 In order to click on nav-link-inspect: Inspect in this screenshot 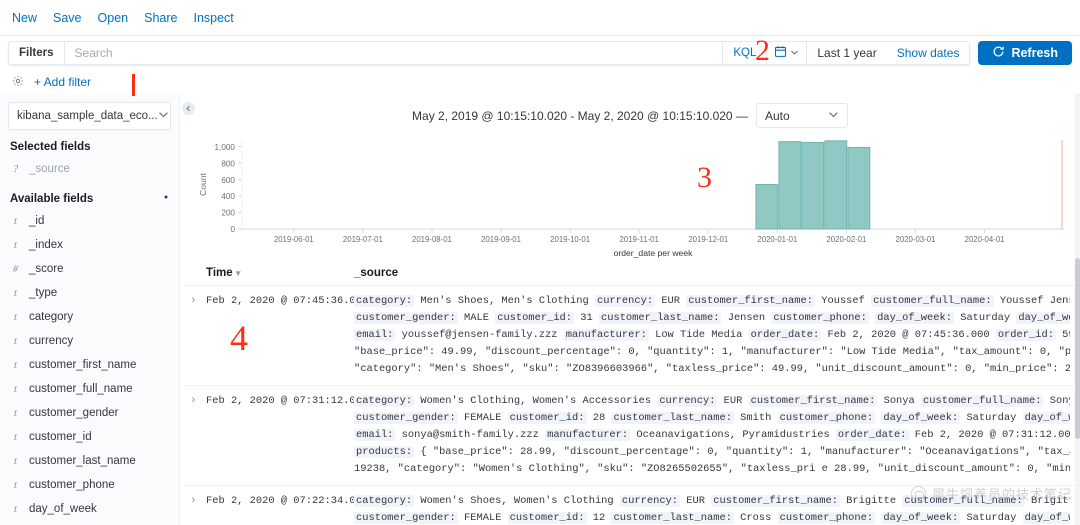, I will do `click(213, 18)`.